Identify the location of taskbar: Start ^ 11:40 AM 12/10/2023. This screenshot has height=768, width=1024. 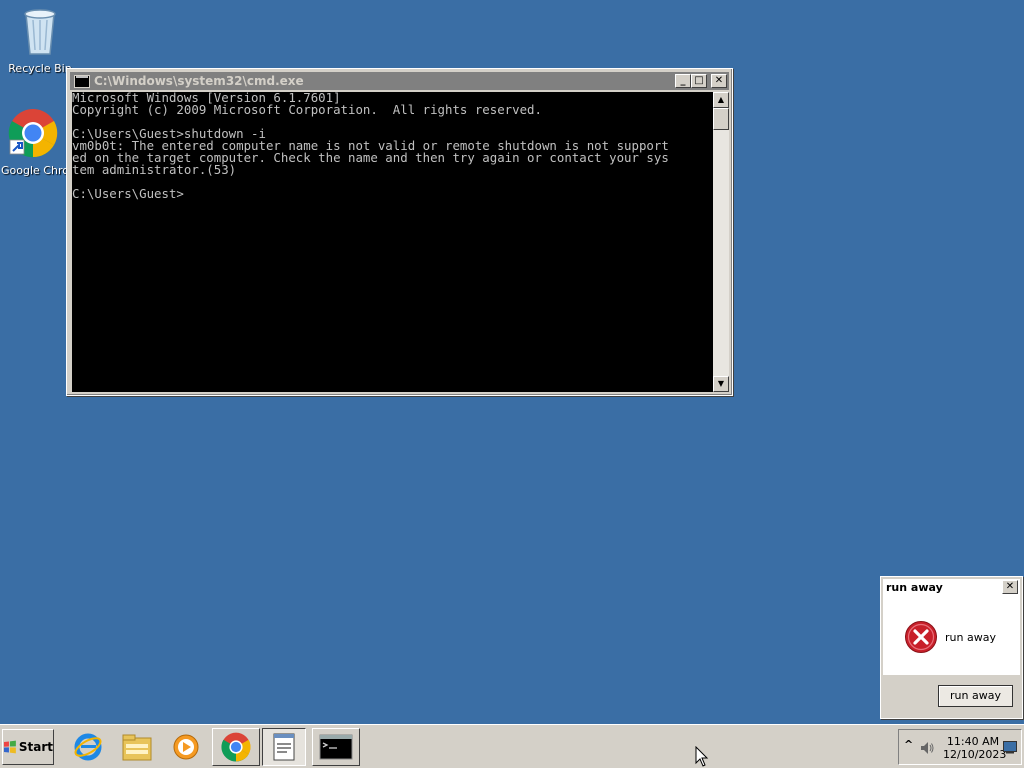
(512, 746).